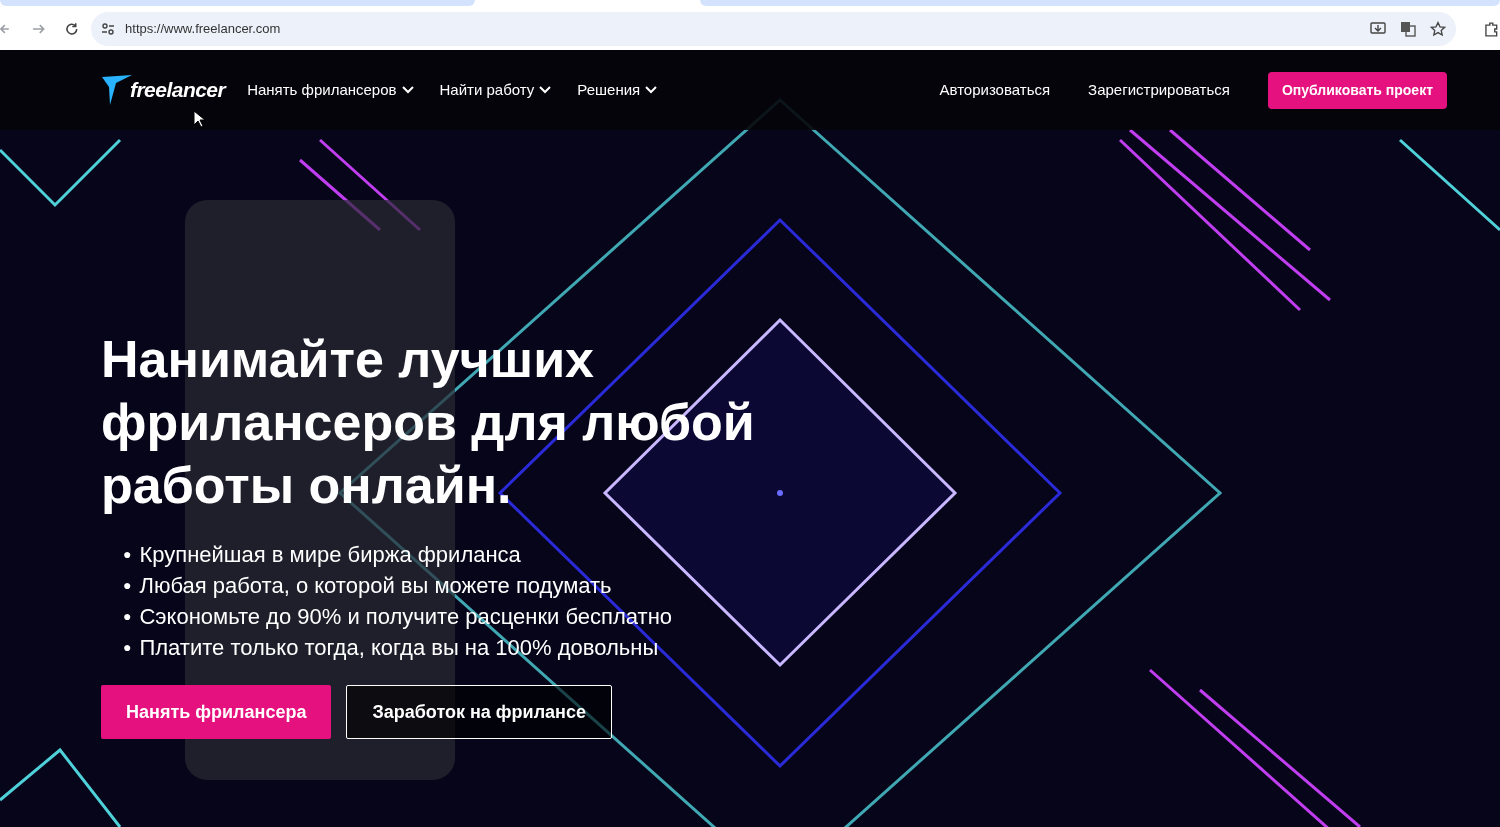 The width and height of the screenshot is (1500, 827). Describe the element at coordinates (774, 29) in the screenshot. I see `address-bar: https://www.freelancer.com` at that location.